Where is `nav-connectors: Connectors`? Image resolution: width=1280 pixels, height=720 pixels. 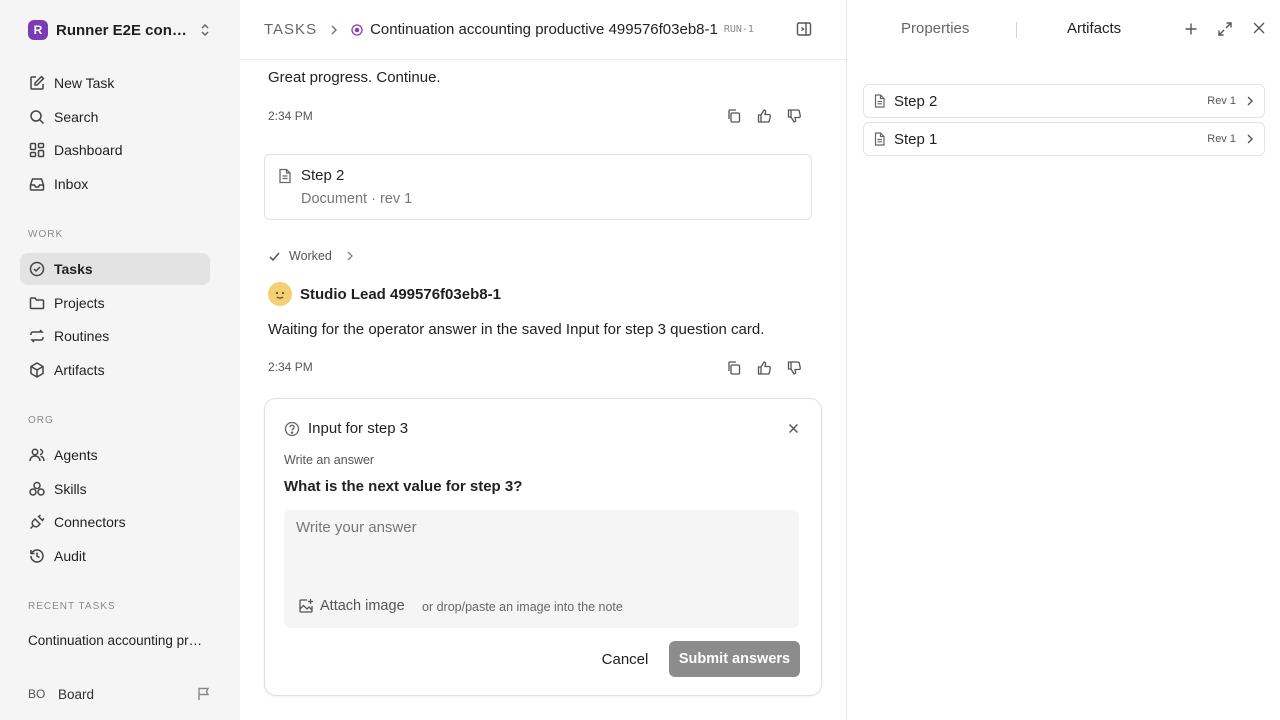
nav-connectors: Connectors is located at coordinates (115, 522).